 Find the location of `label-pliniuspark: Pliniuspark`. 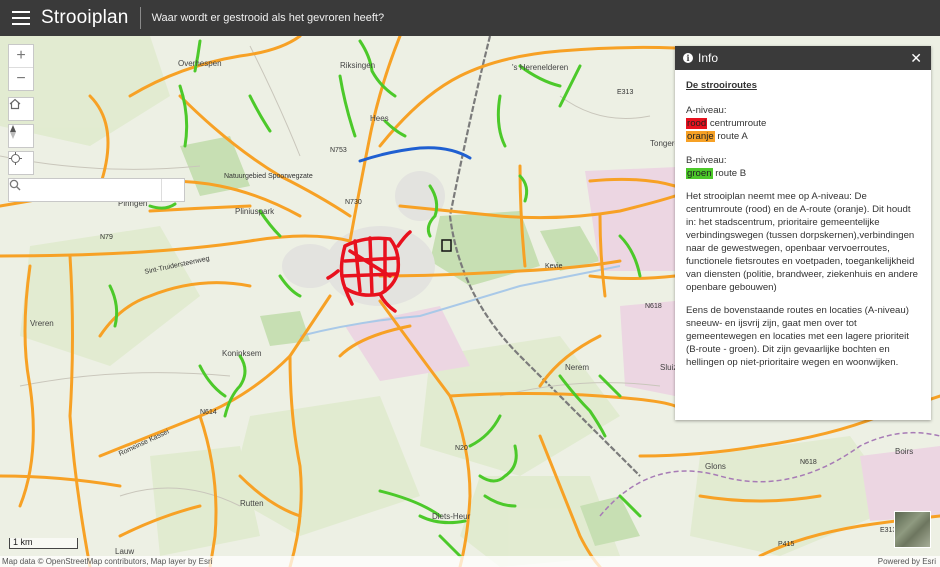

label-pliniuspark: Pliniuspark is located at coordinates (255, 211).